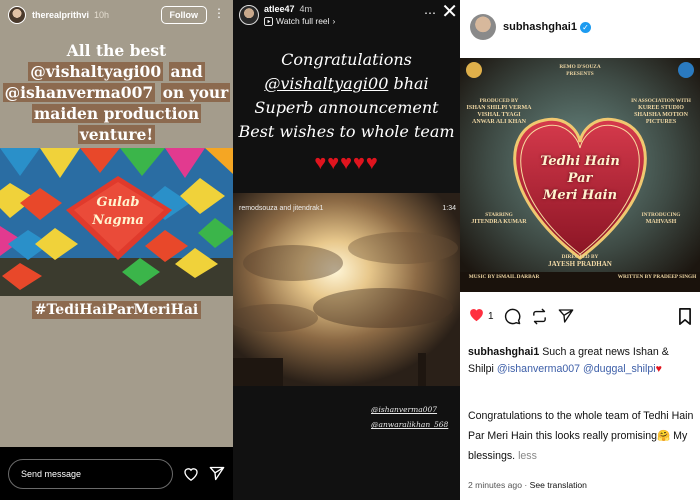 The image size is (700, 500). I want to click on kites-image: Gulab Nagma, so click(116, 222).